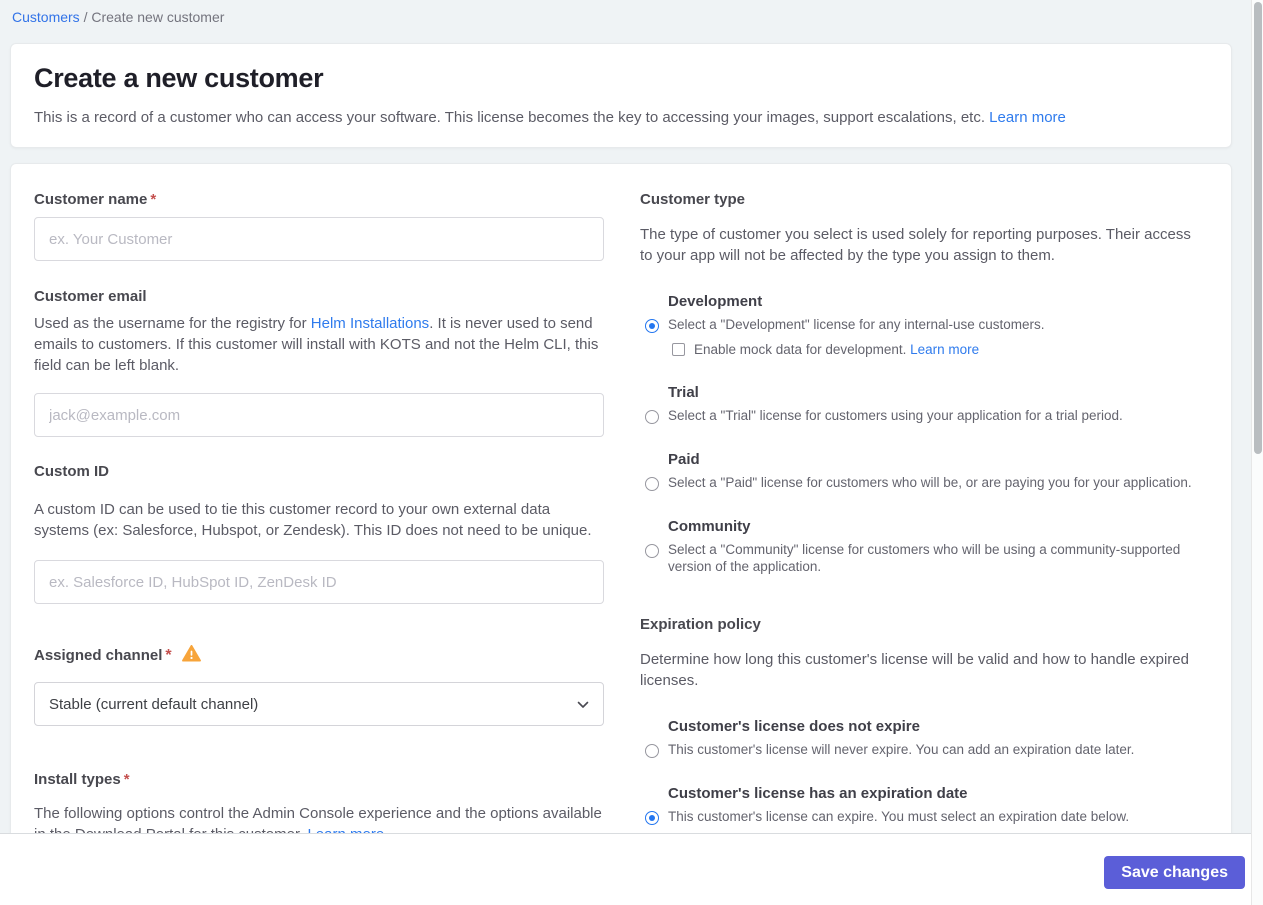 The height and width of the screenshot is (905, 1263). I want to click on has-expiration-radio, so click(652, 818).